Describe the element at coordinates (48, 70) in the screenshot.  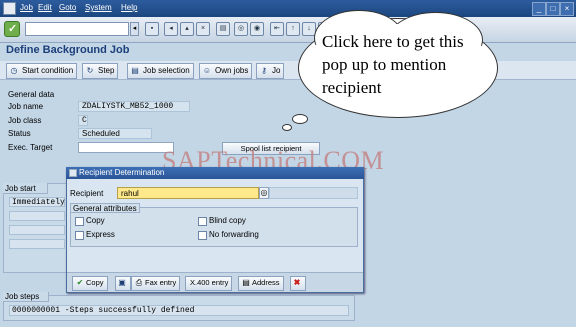
I see `button-label: Start condition` at that location.